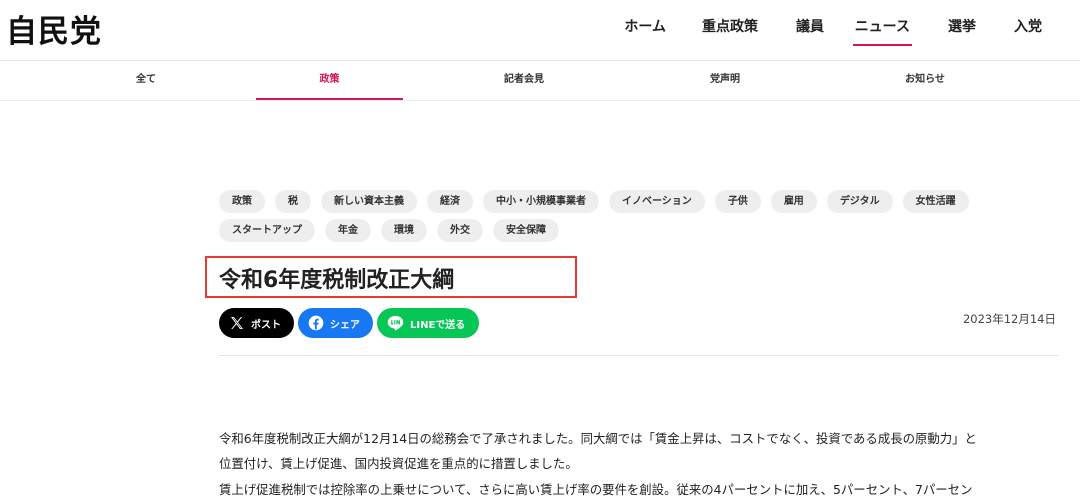 This screenshot has width=1080, height=499. Describe the element at coordinates (730, 26) in the screenshot. I see `nav-key-policies: 重点政策` at that location.